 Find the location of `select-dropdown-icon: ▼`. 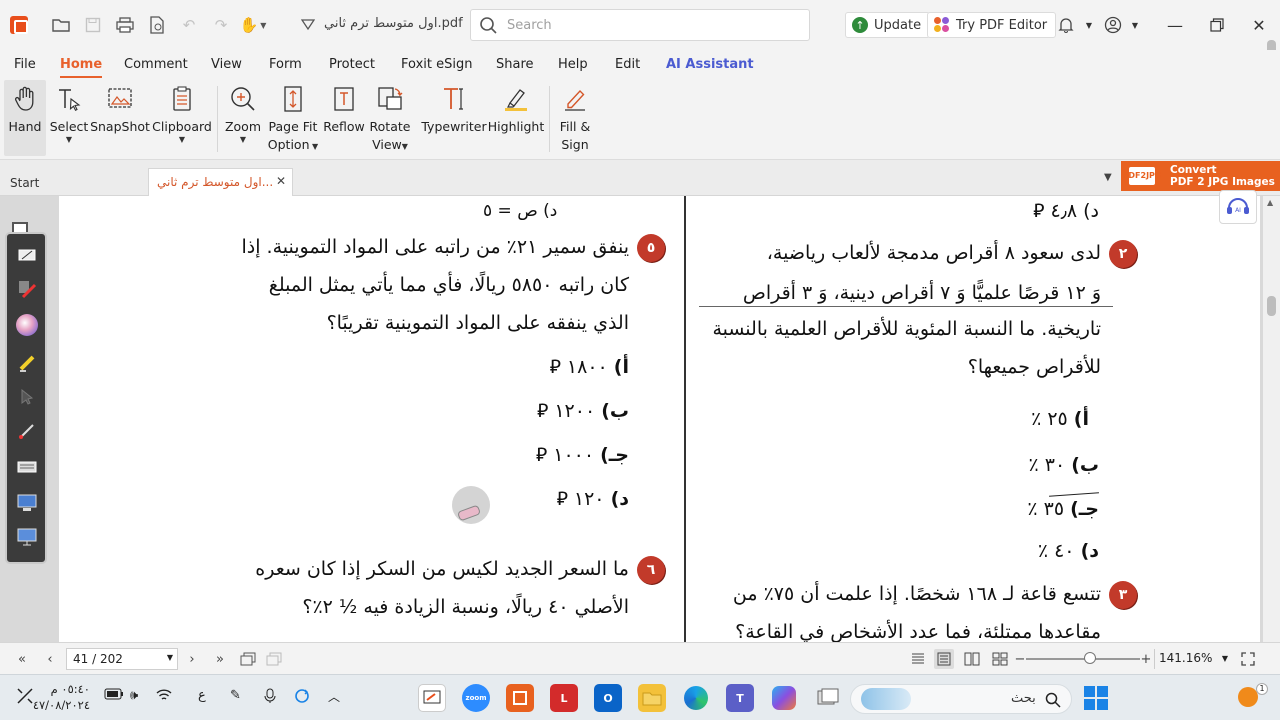

select-dropdown-icon: ▼ is located at coordinates (69, 140).